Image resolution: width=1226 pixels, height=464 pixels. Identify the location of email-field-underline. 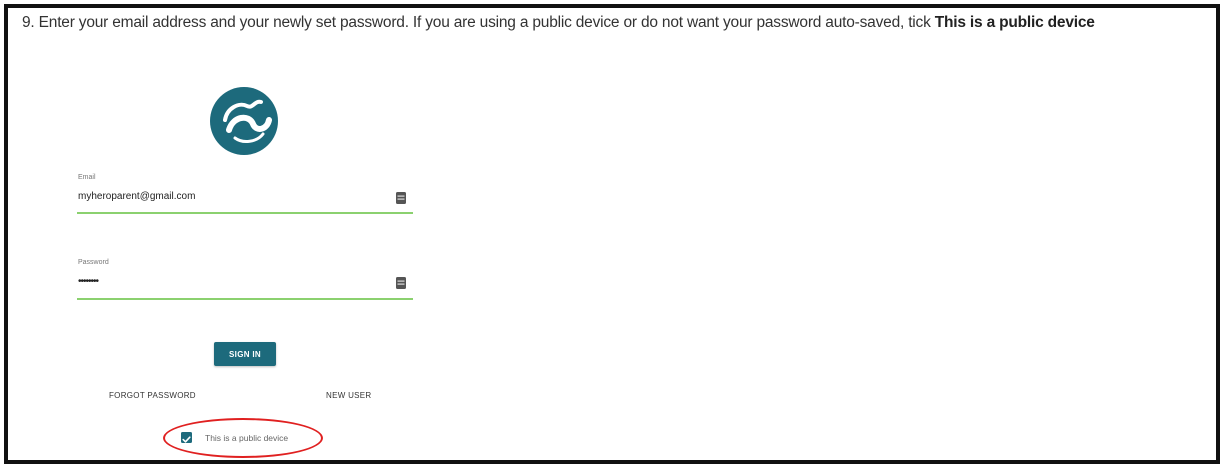
(245, 213).